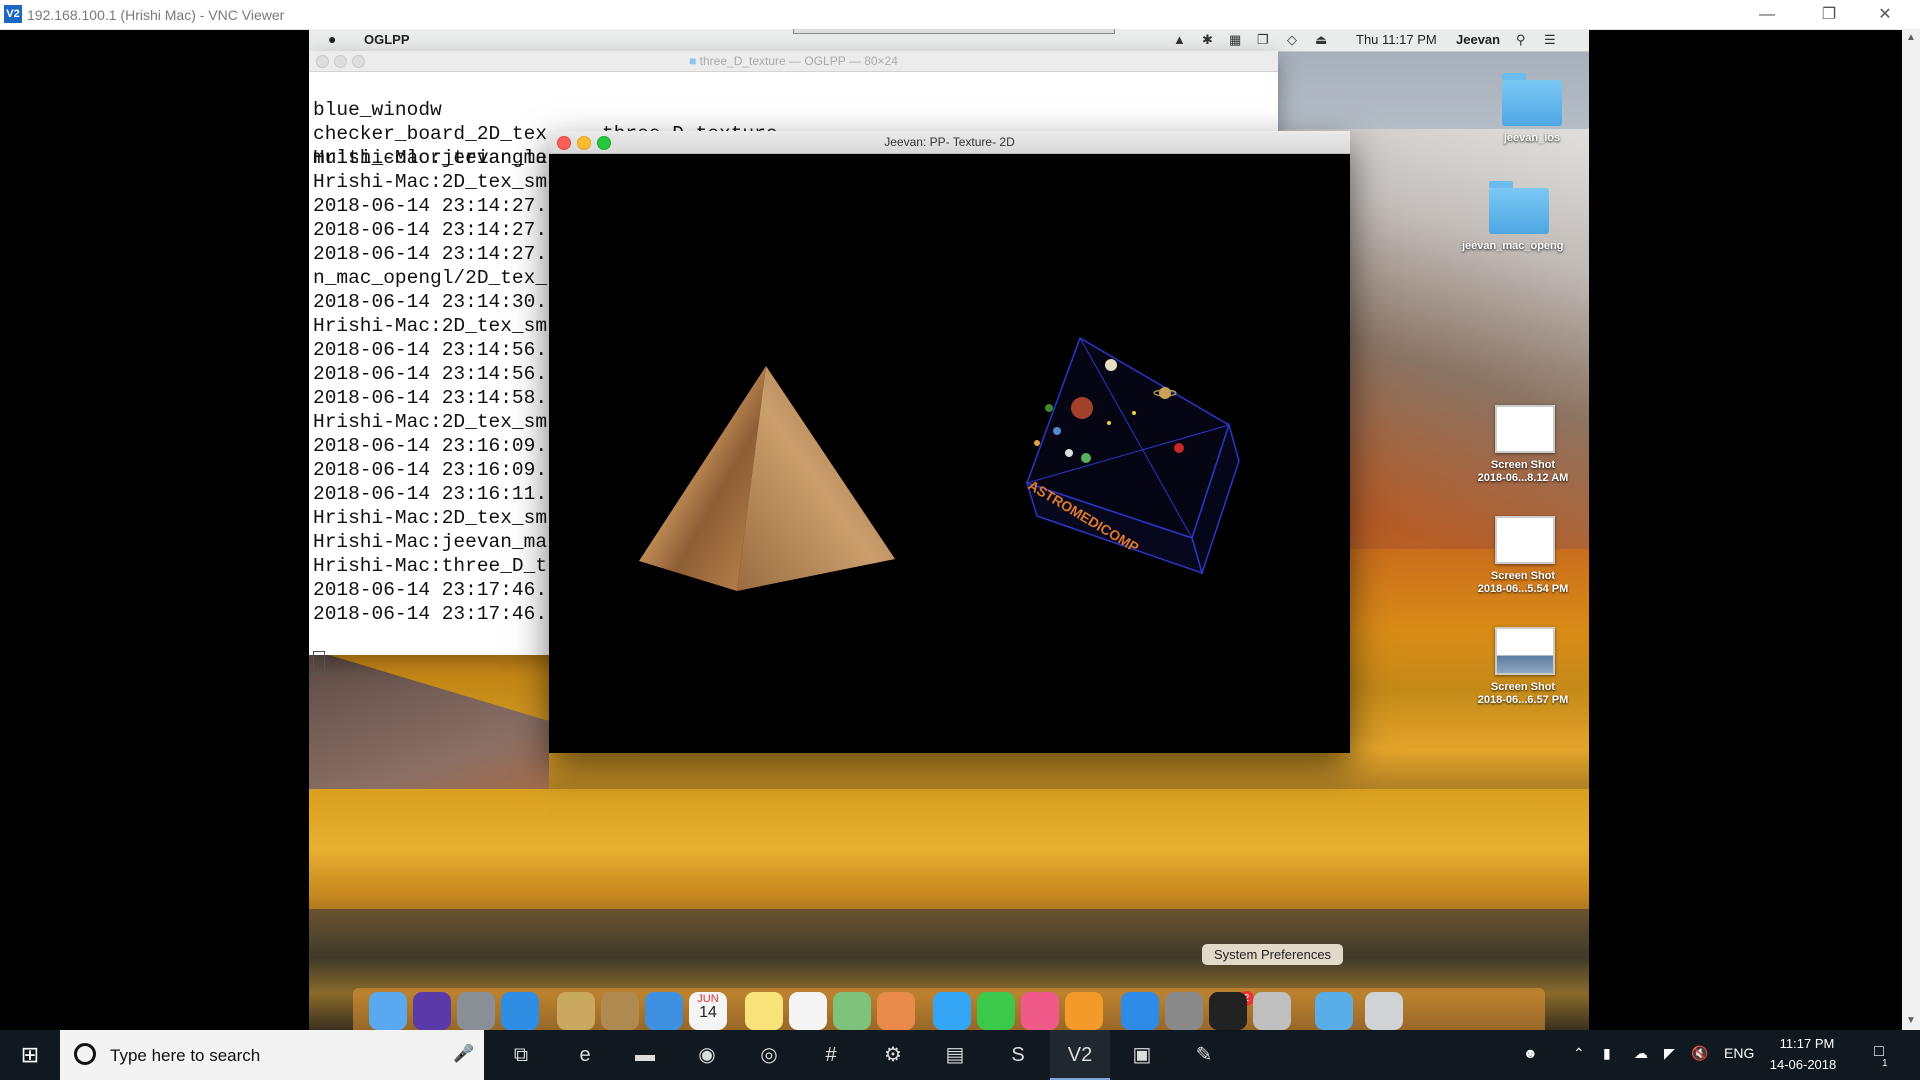 The image size is (1920, 1080). I want to click on wifi-icon: ◇, so click(1292, 40).